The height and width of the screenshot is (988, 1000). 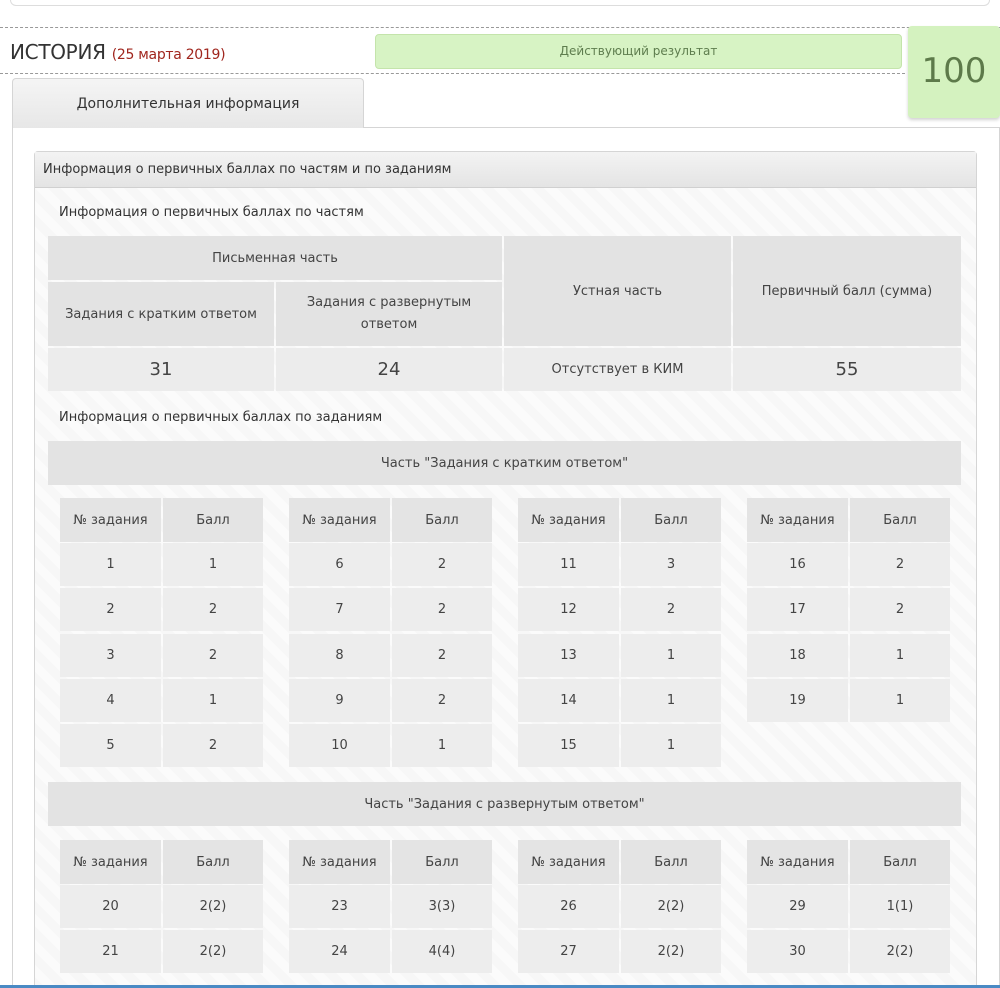 I want to click on task-number-cell: 7, so click(x=339, y=609).